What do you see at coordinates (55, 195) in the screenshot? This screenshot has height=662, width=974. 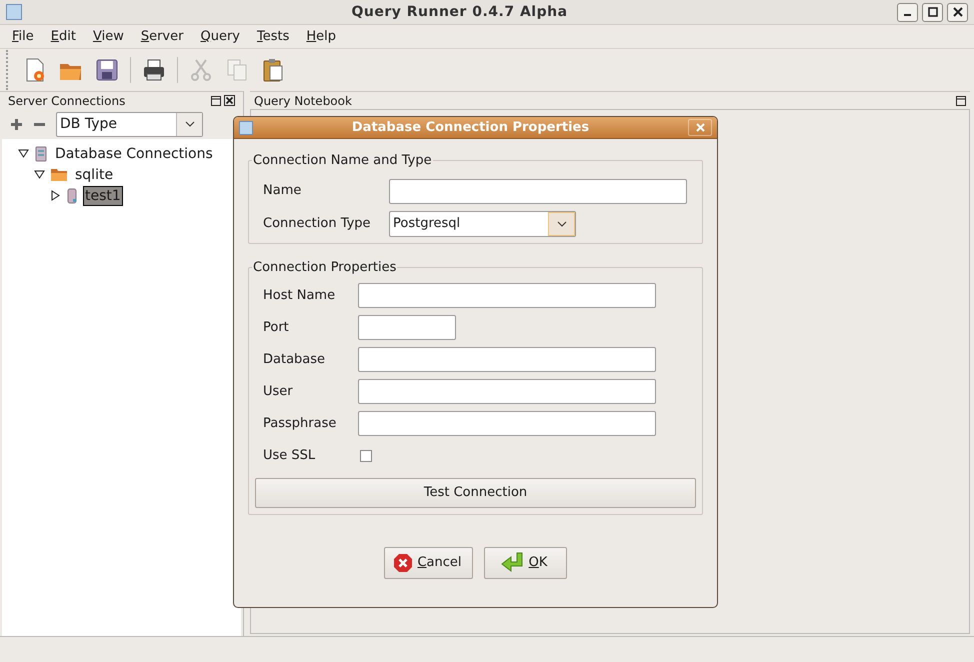 I see `collapsed-arrow-icon` at bounding box center [55, 195].